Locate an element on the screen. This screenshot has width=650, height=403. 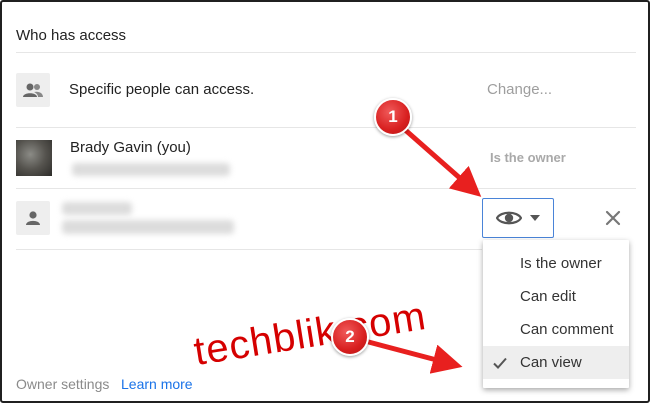
annotation-badge-2: 2 is located at coordinates (350, 337).